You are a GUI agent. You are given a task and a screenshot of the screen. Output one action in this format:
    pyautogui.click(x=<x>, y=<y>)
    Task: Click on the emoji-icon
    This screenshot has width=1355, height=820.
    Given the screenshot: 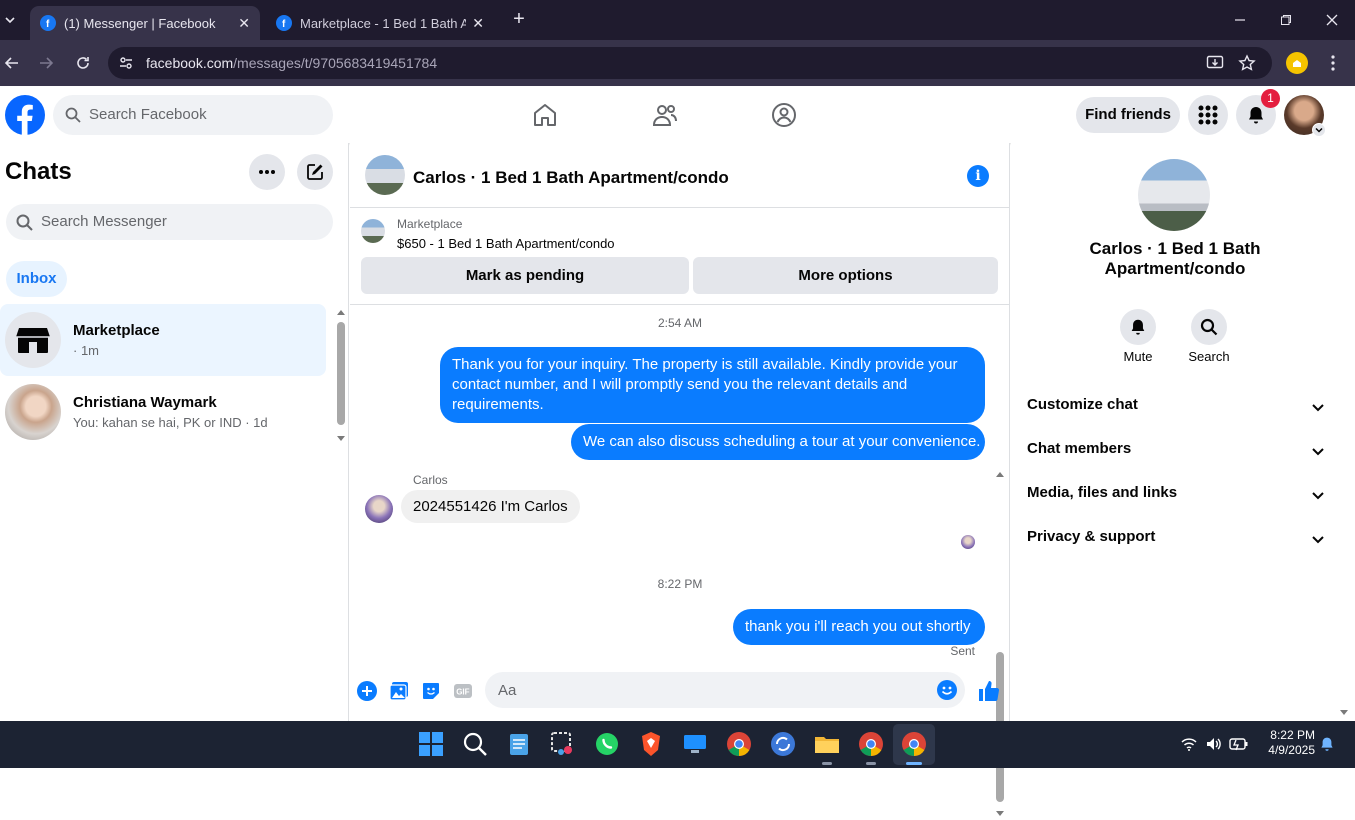 What is the action you would take?
    pyautogui.click(x=947, y=690)
    